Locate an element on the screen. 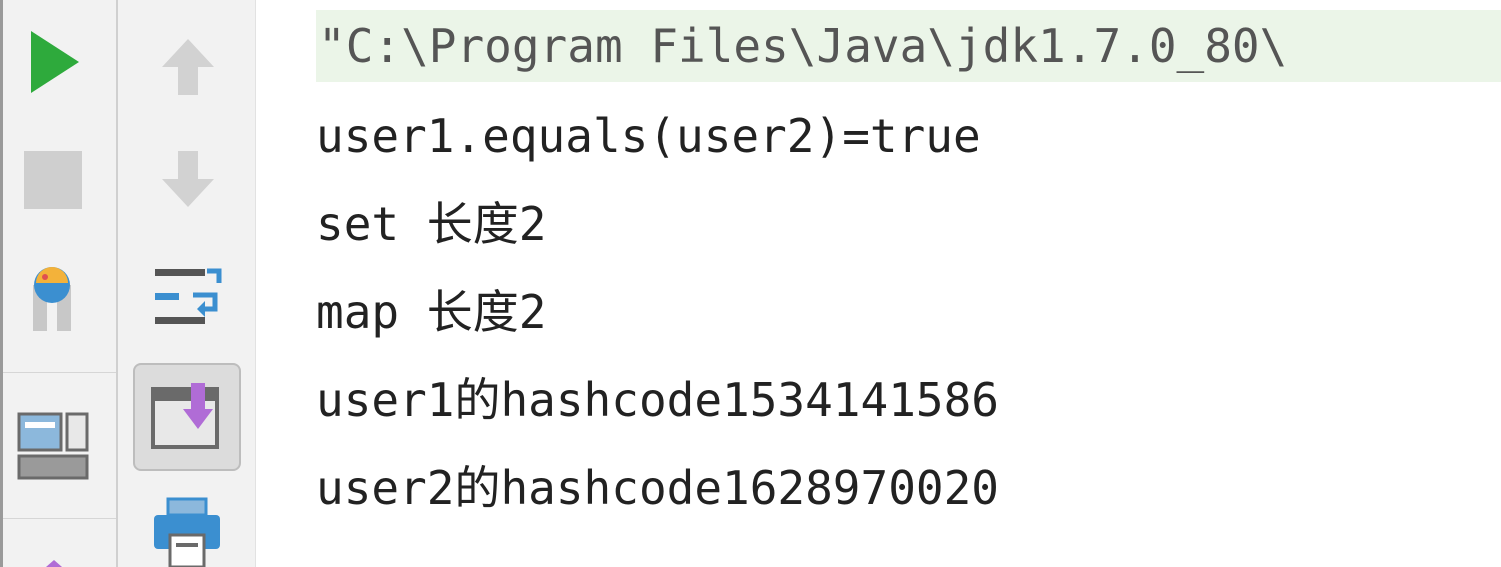 Image resolution: width=1501 pixels, height=567 pixels. print-icon is located at coordinates (187, 532).